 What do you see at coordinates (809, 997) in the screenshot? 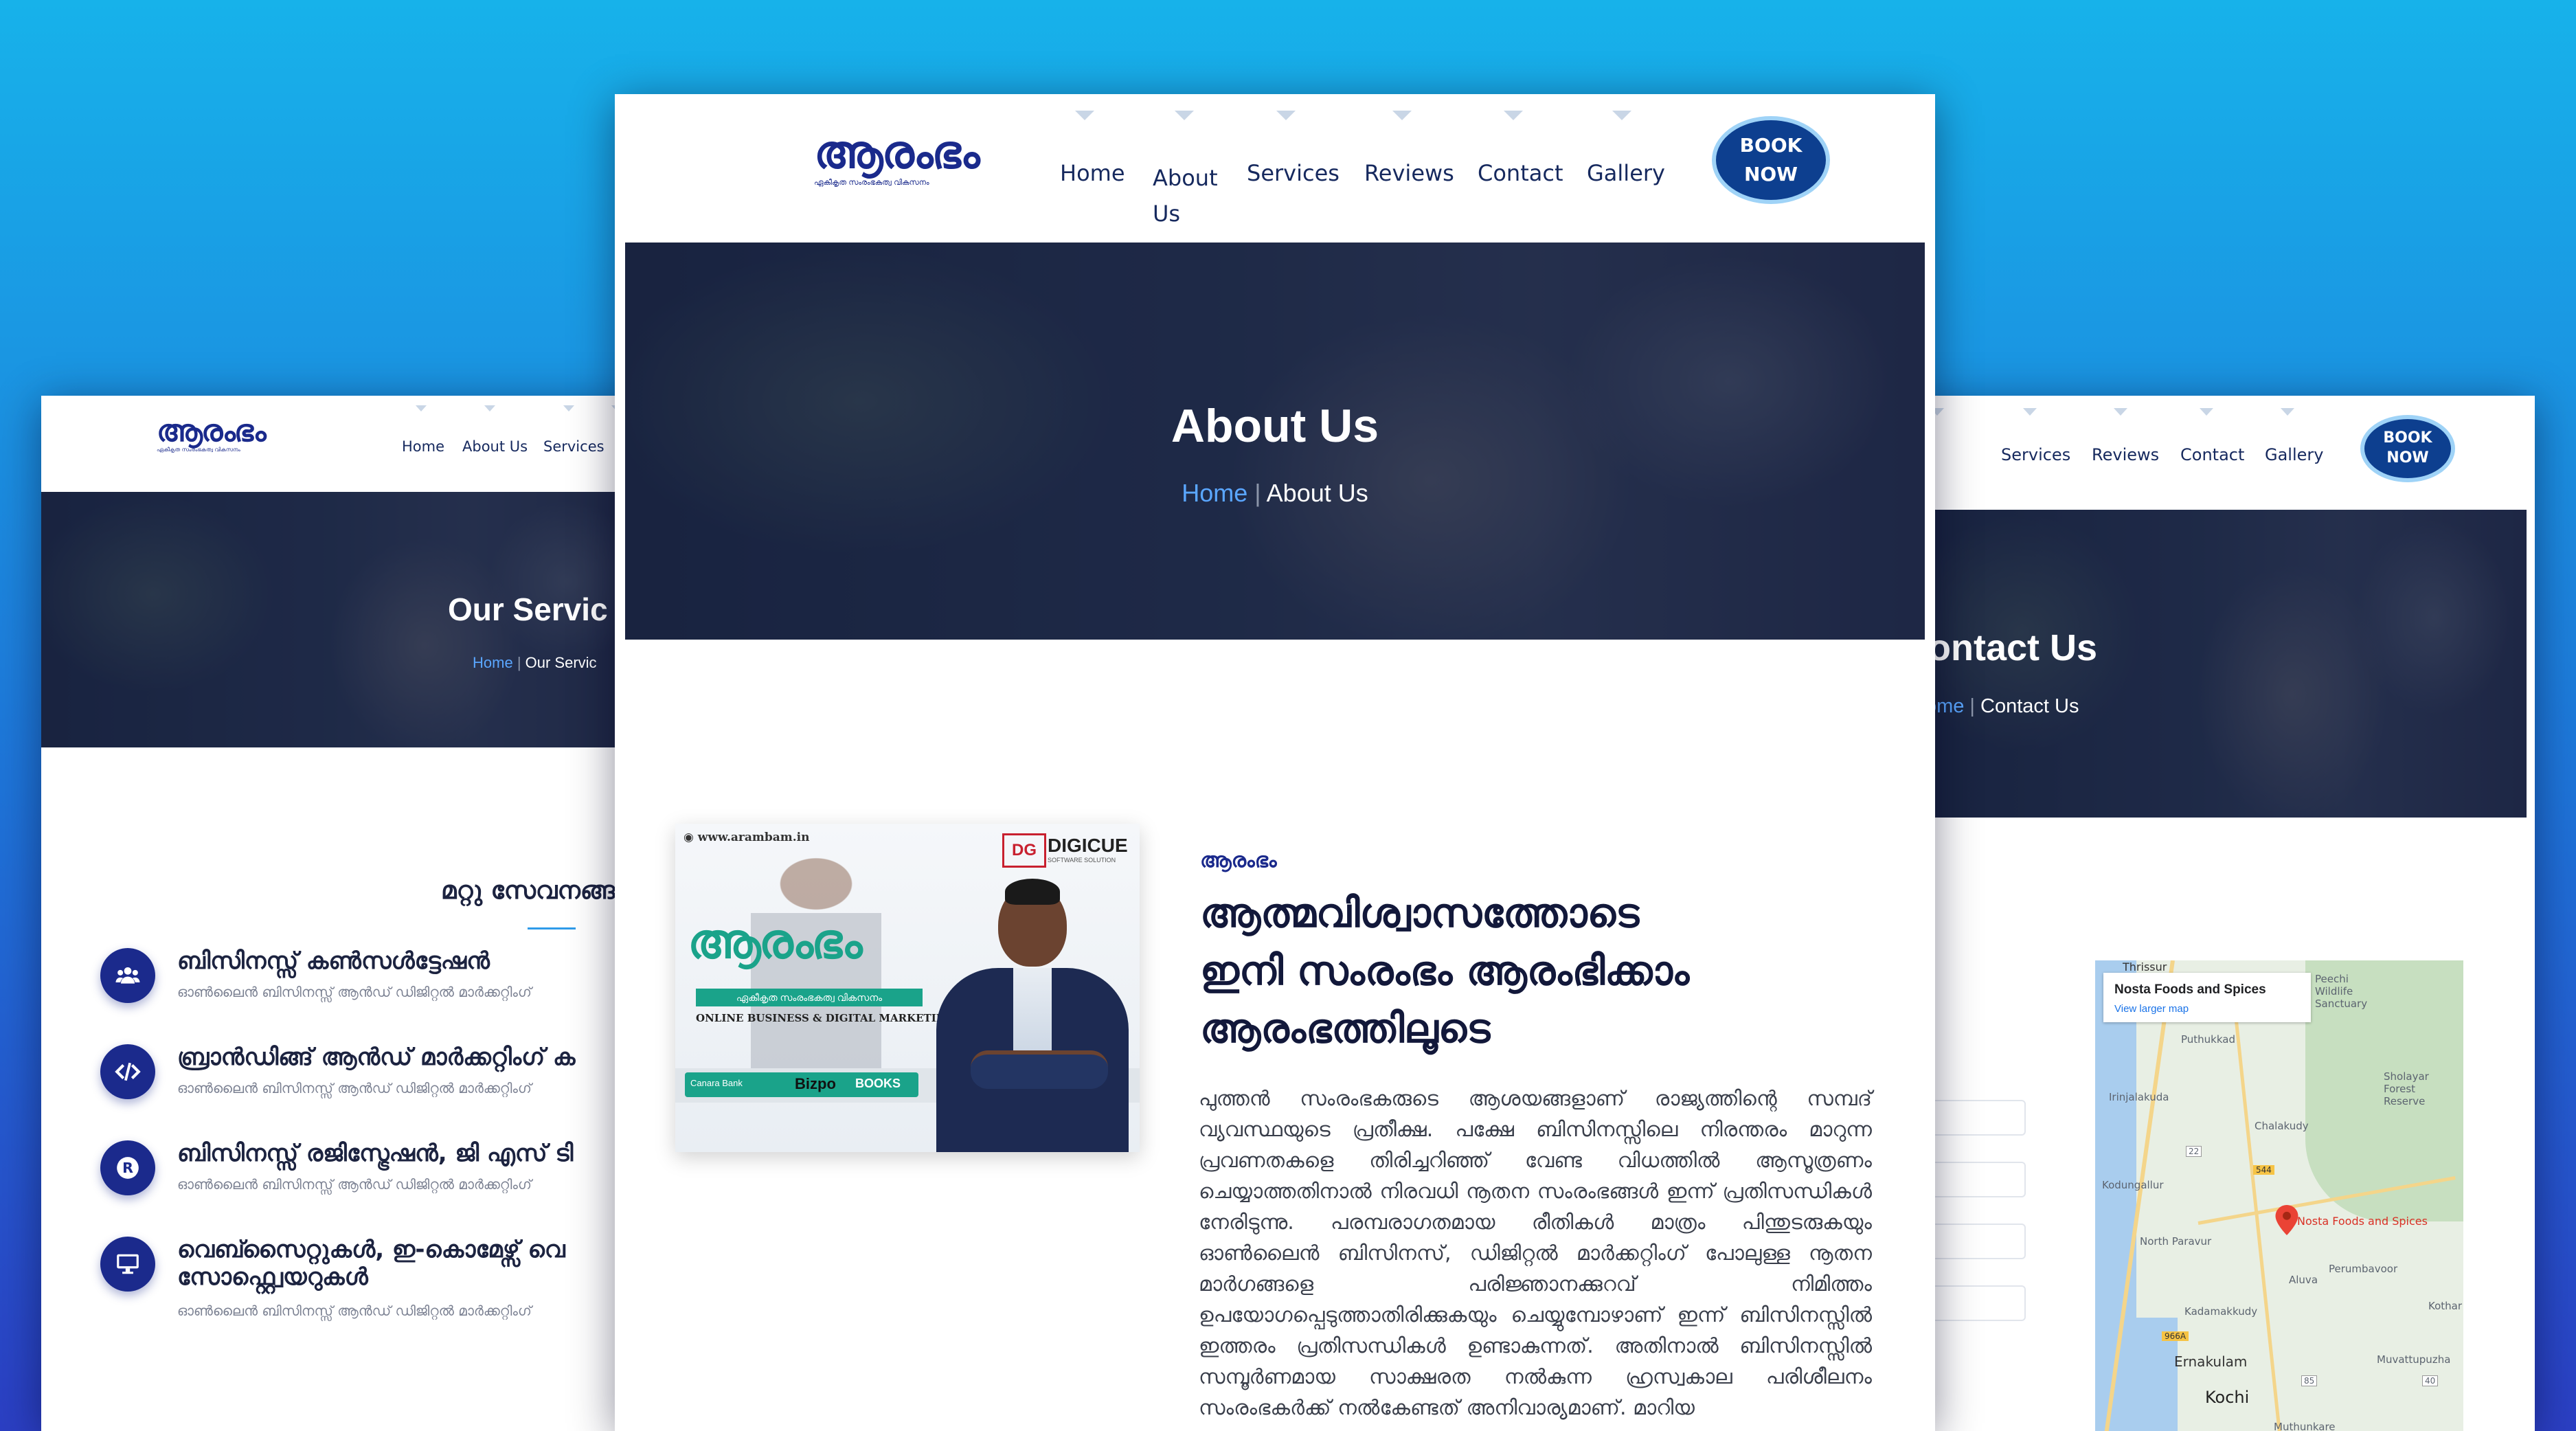
I see `promo-tagline: ഏകീകൃത സംരംഭകത്വ വികസനം` at bounding box center [809, 997].